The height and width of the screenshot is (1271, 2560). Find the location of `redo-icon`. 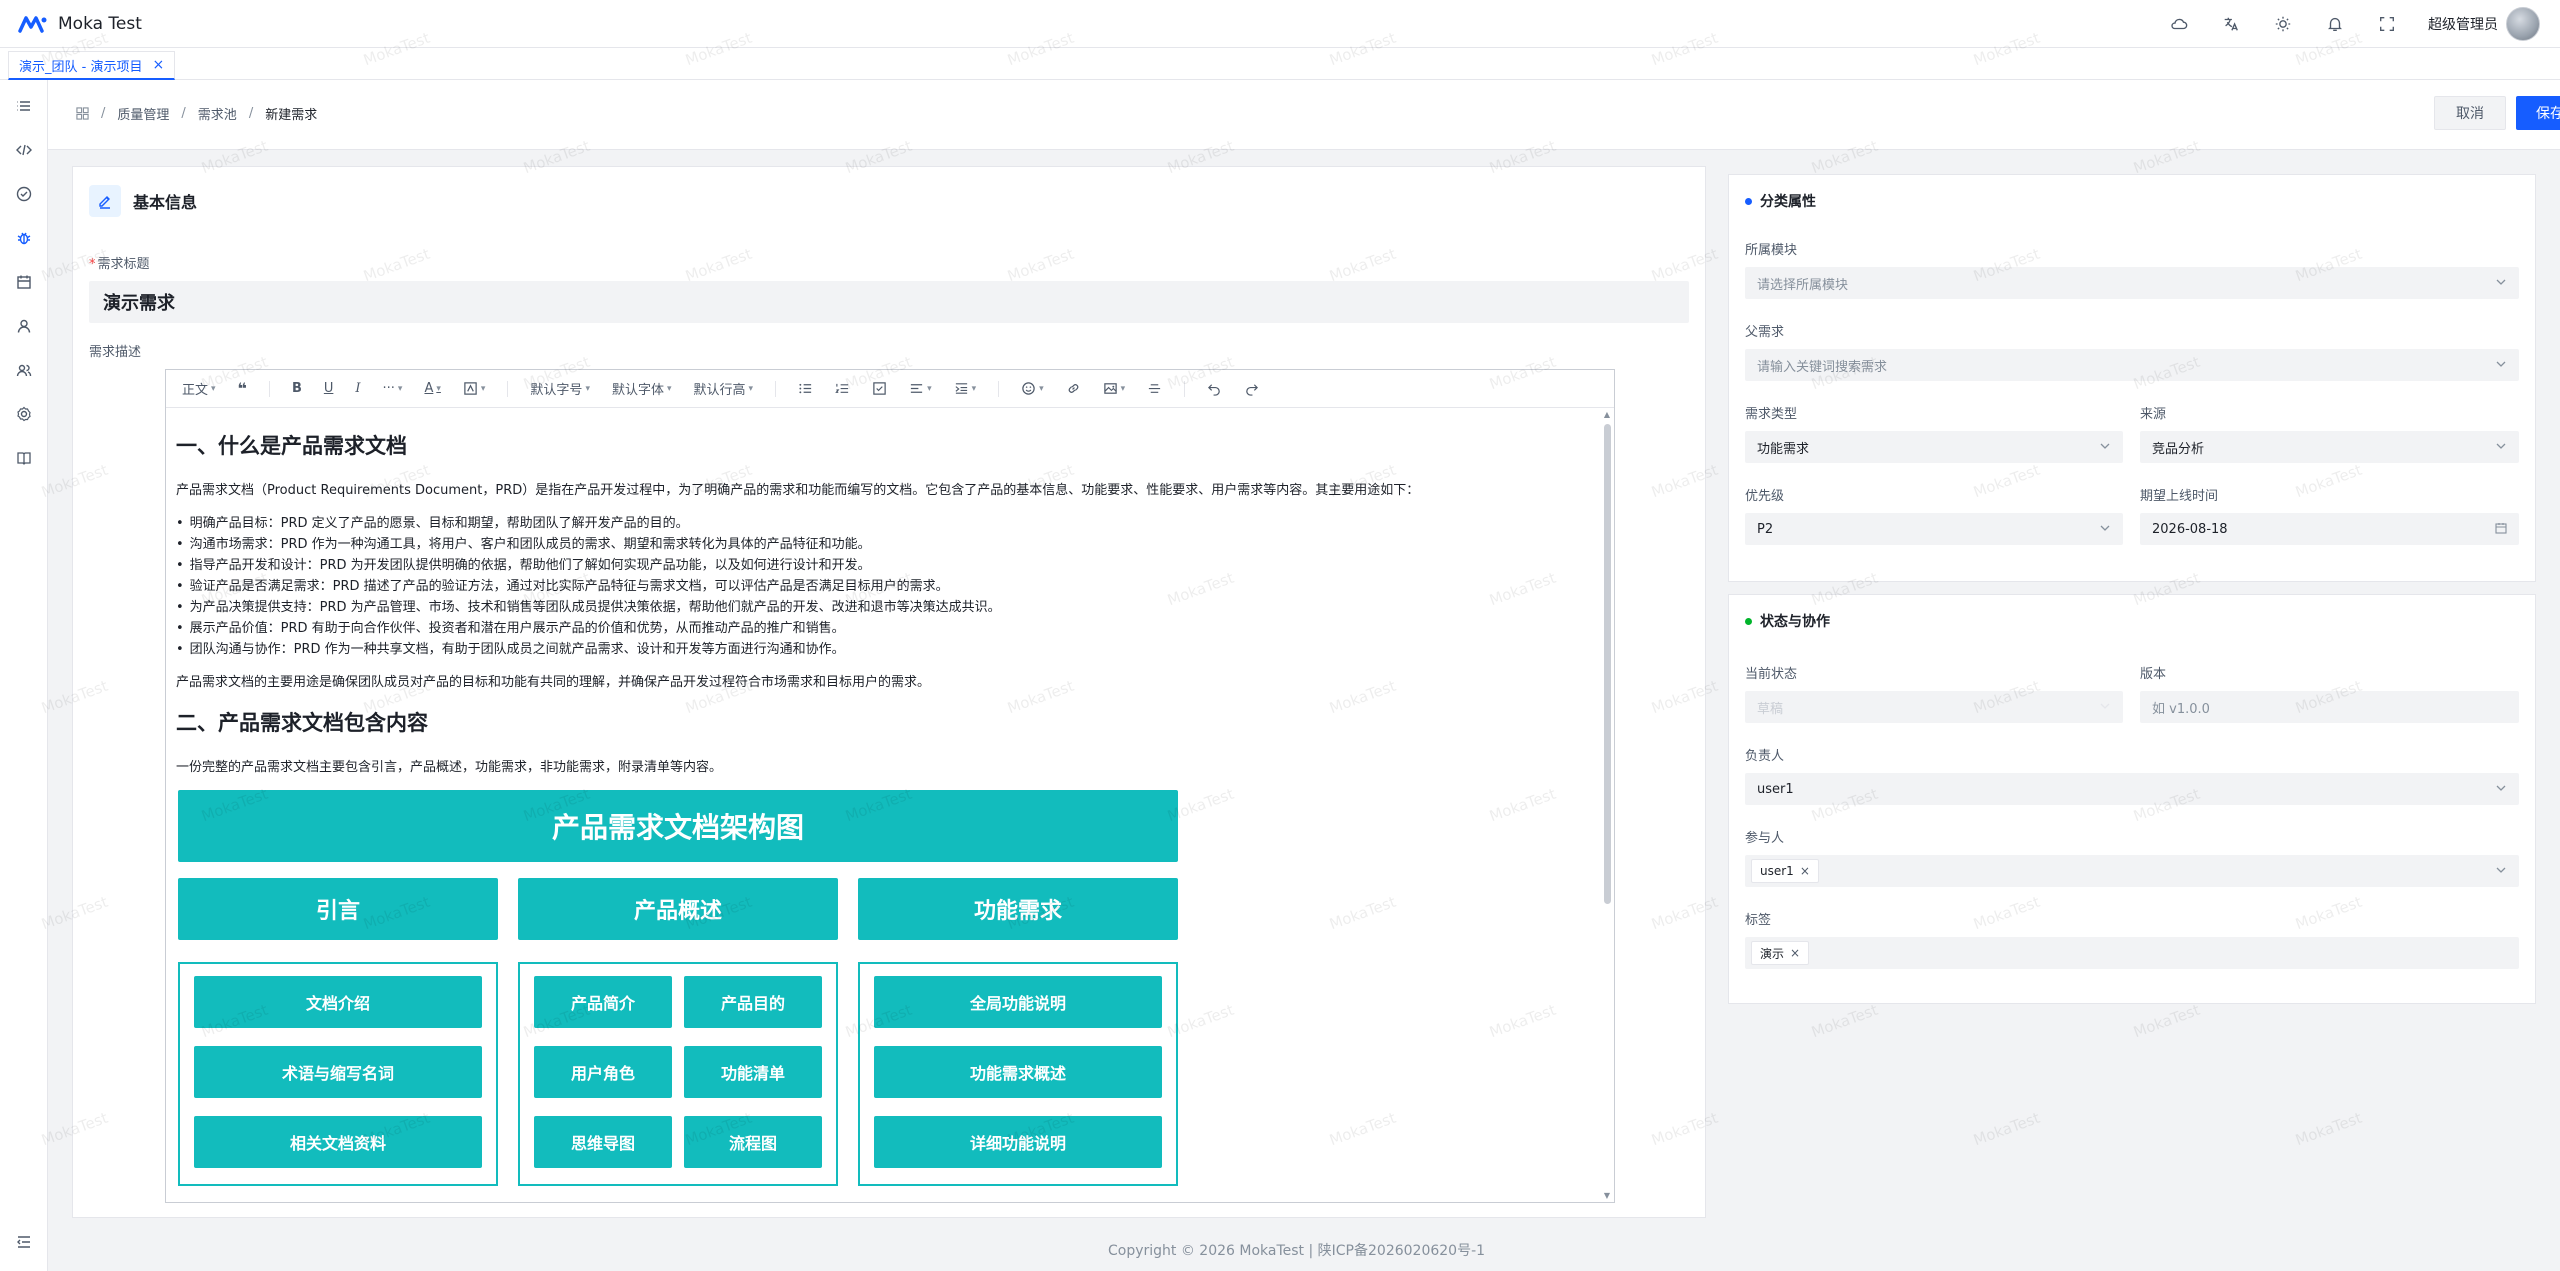

redo-icon is located at coordinates (1251, 388).